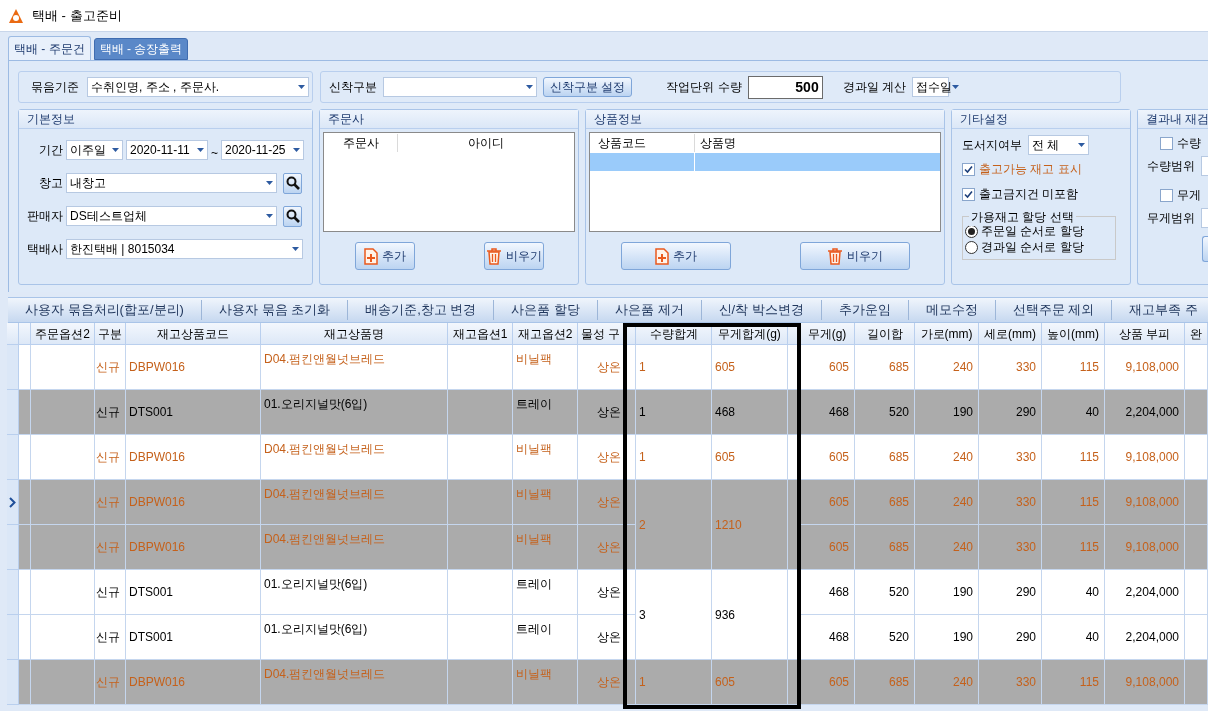 The width and height of the screenshot is (1208, 711). What do you see at coordinates (1010, 334) in the screenshot?
I see `column-header: 세로(mm)` at bounding box center [1010, 334].